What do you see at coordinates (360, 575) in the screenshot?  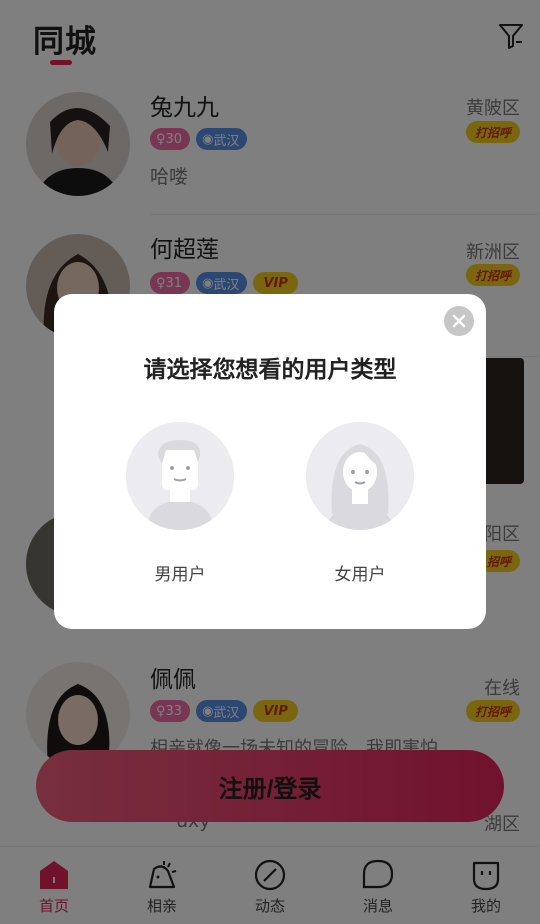 I see `female-user-label: 女用户` at bounding box center [360, 575].